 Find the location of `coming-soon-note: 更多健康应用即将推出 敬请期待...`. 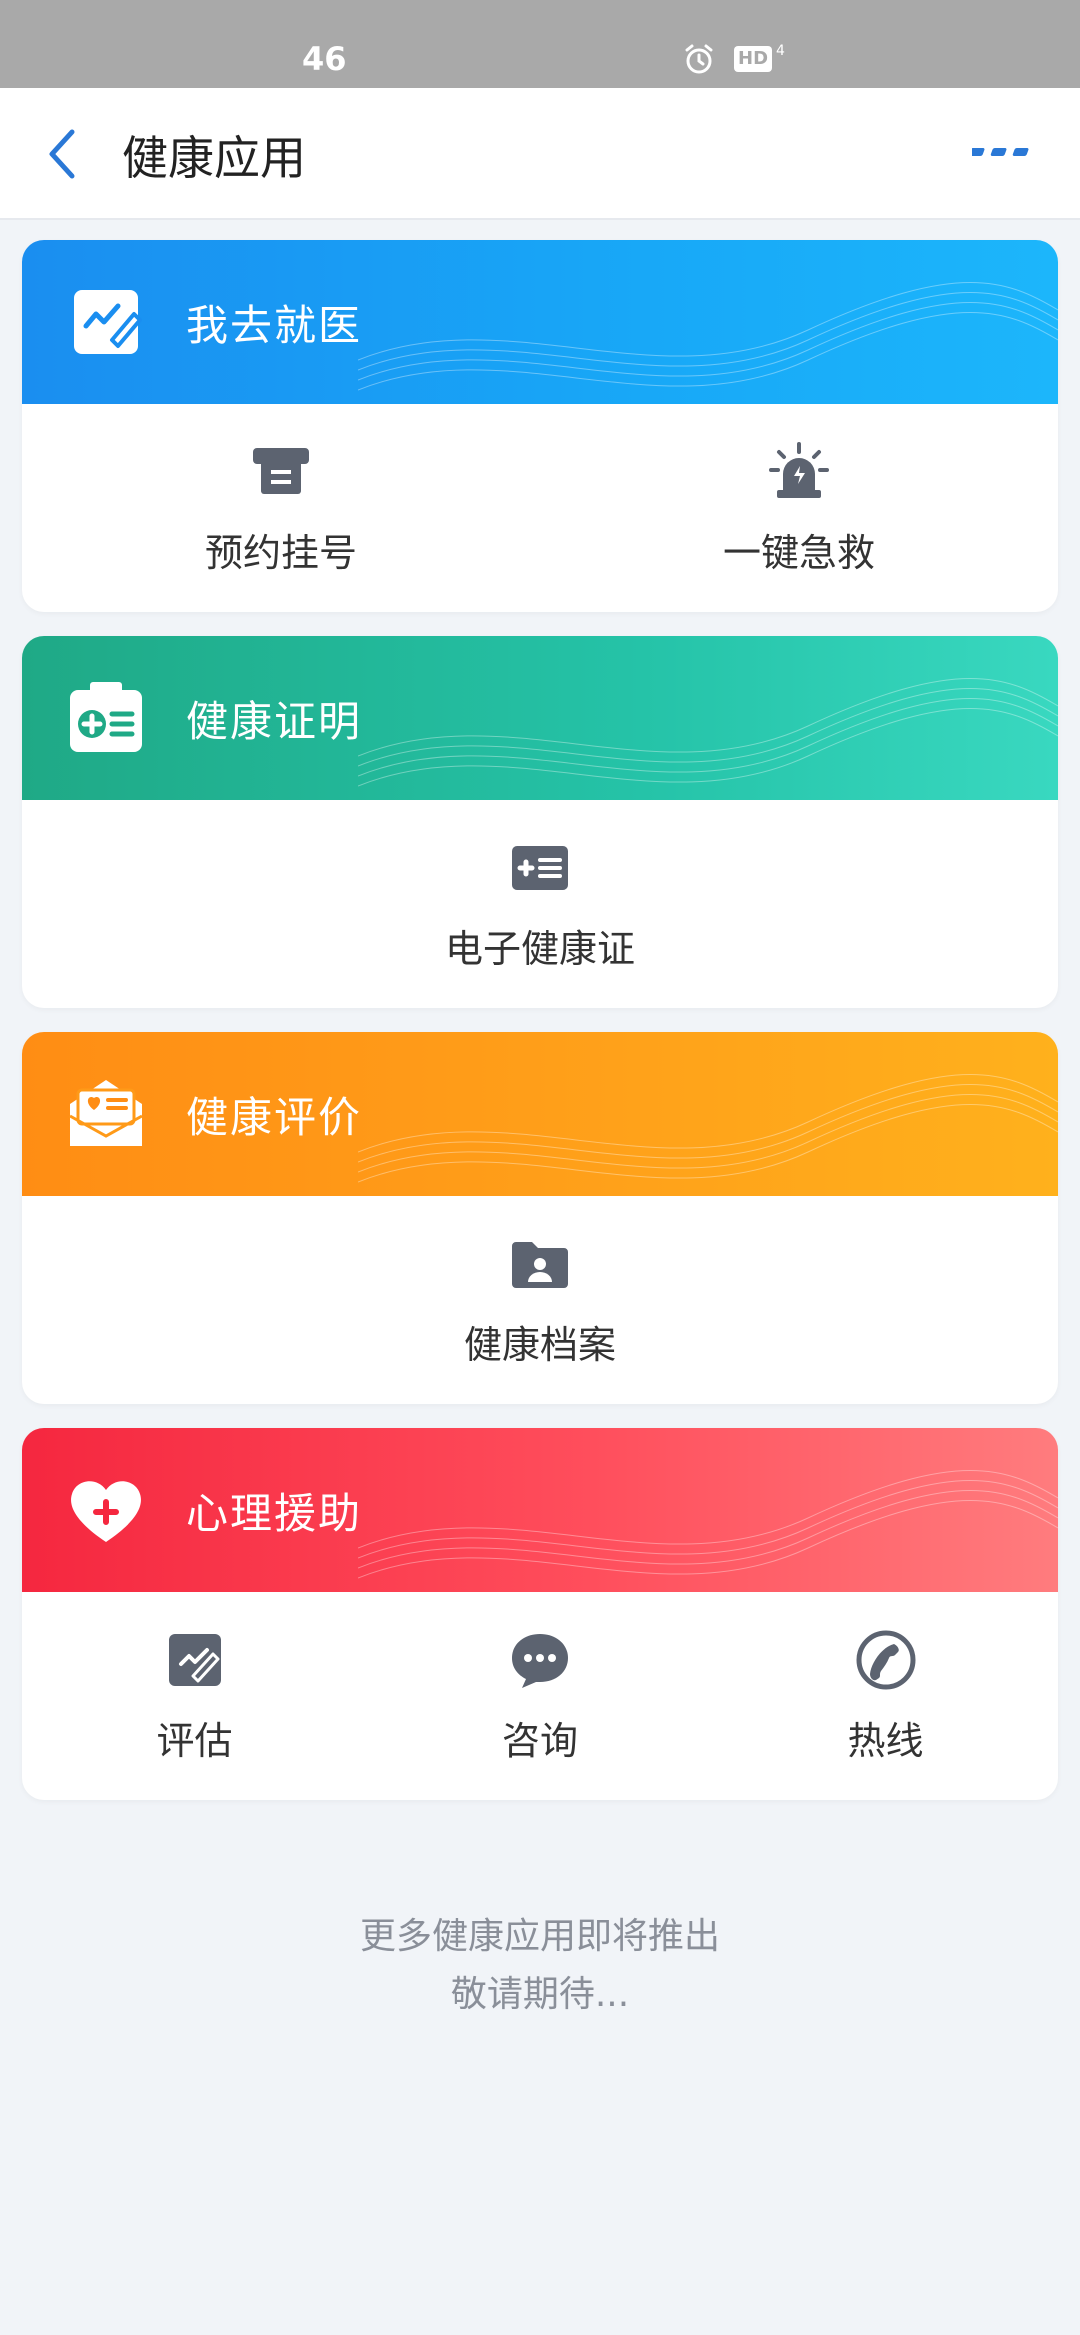

coming-soon-note: 更多健康应用即将推出 敬请期待... is located at coordinates (540, 1966).